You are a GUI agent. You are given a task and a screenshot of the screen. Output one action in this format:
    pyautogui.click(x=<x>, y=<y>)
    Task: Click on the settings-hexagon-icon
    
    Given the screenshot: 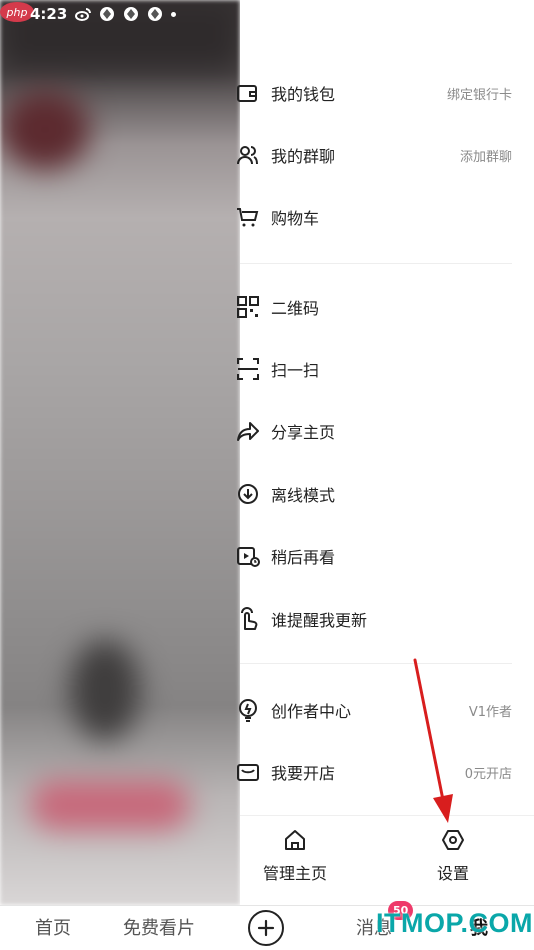 What is the action you would take?
    pyautogui.click(x=453, y=840)
    